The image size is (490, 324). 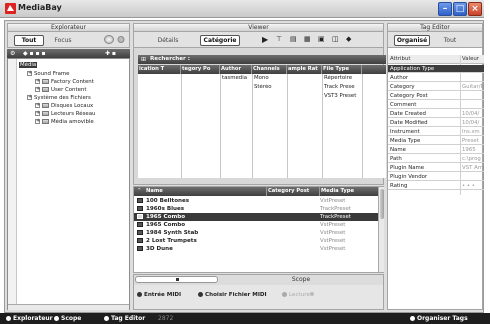 I want to click on collapse-icon: ◆ ▪ ▪ ▪, so click(x=34, y=53).